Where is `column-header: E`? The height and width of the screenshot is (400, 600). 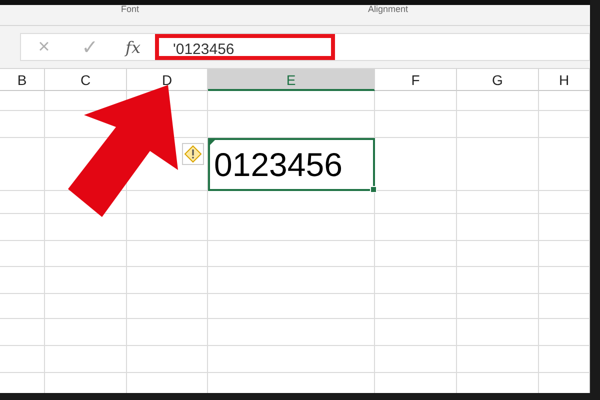
column-header: E is located at coordinates (291, 80).